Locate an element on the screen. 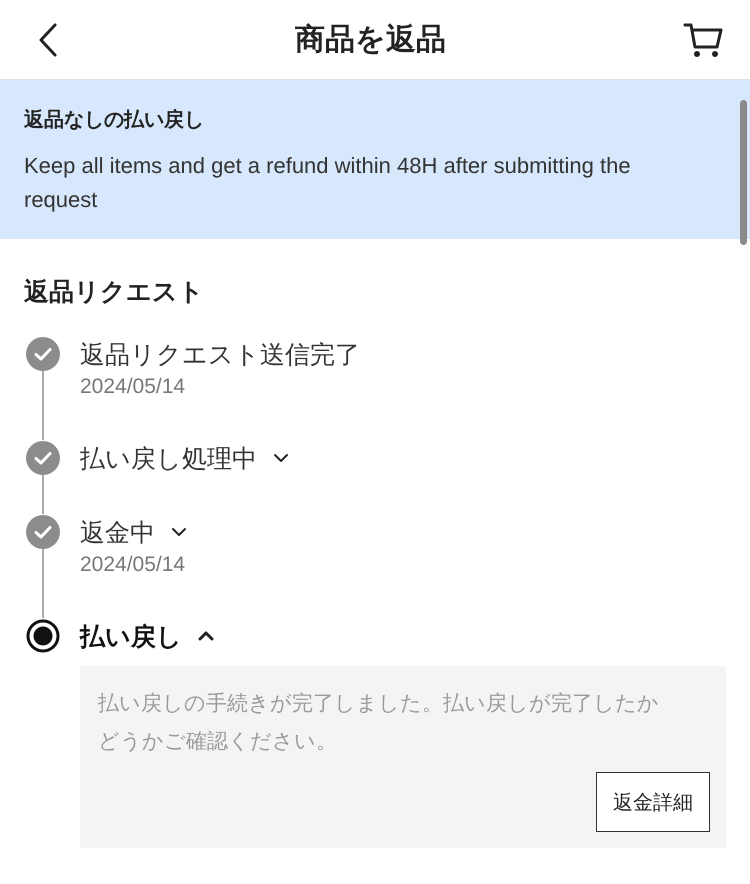  banner-title: 返品なしの払い戻し is located at coordinates (114, 119).